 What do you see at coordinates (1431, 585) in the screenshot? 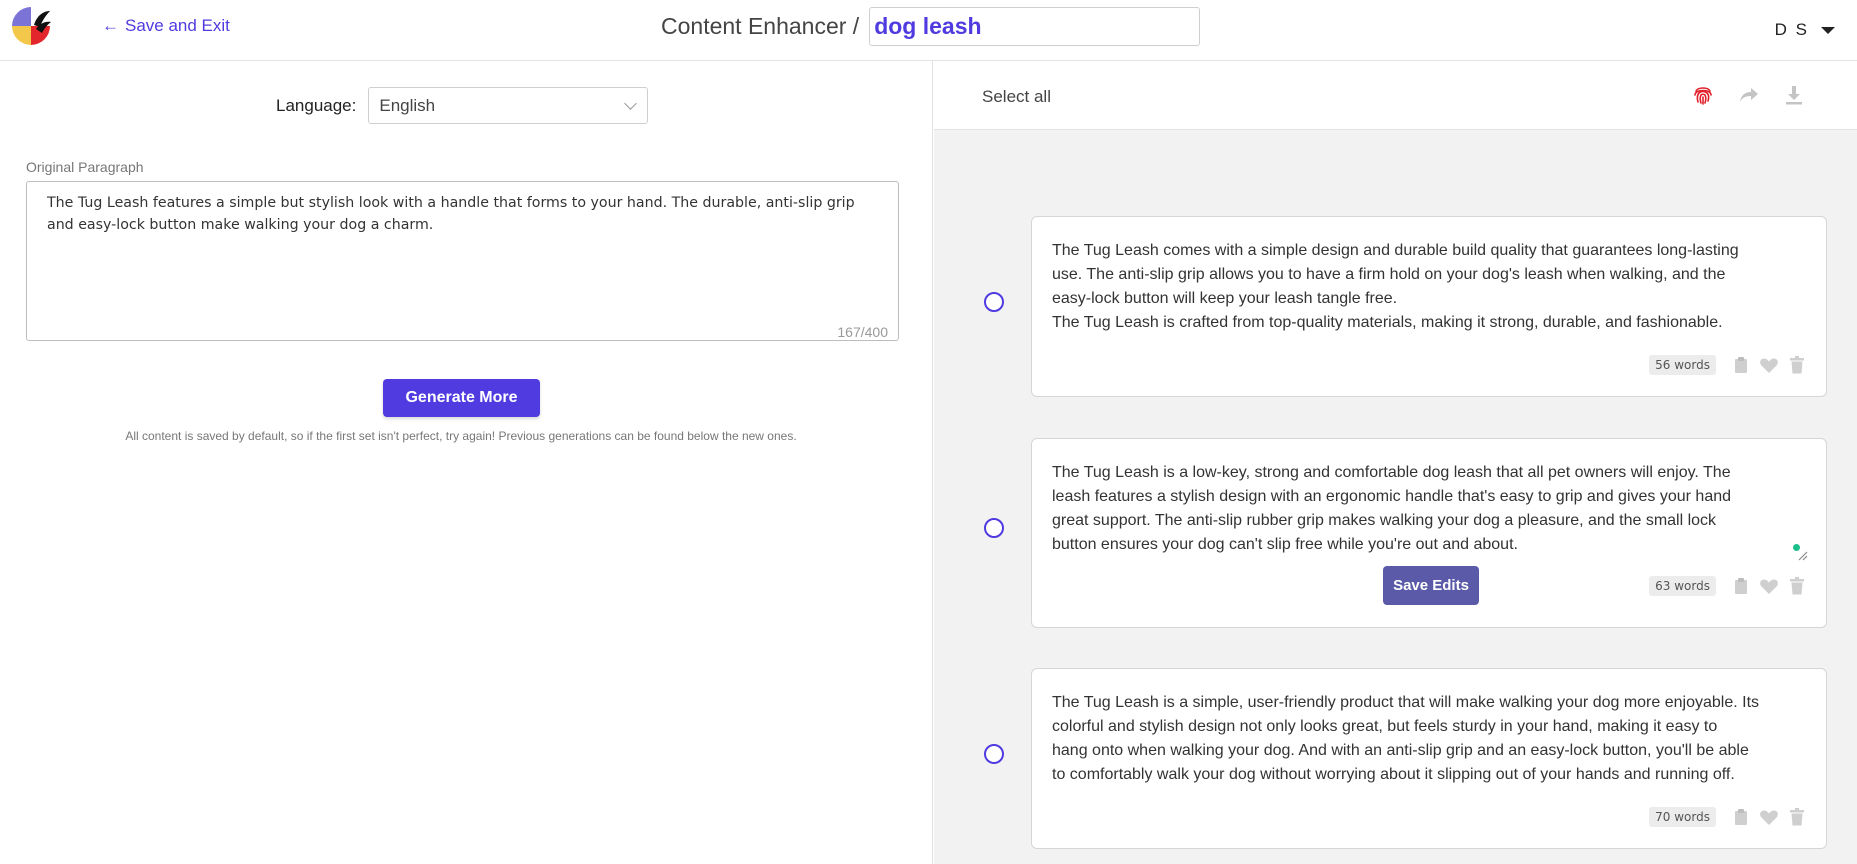
I see `save-edits-button: Save Edits` at bounding box center [1431, 585].